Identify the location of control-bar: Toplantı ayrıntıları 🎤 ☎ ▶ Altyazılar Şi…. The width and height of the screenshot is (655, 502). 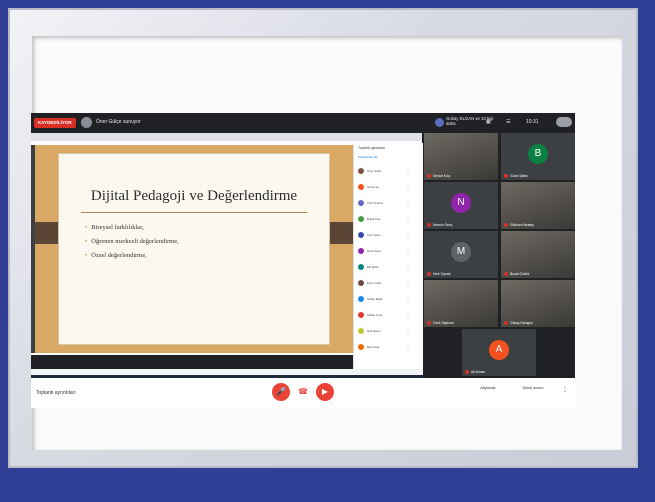
(303, 393).